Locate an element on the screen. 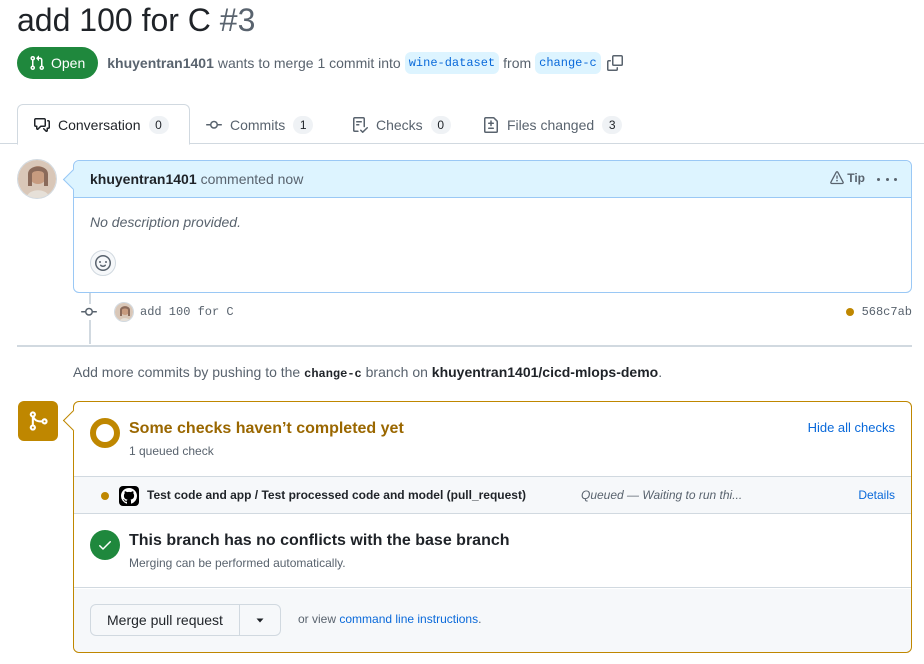  comment-body: No description provided. is located at coordinates (165, 222).